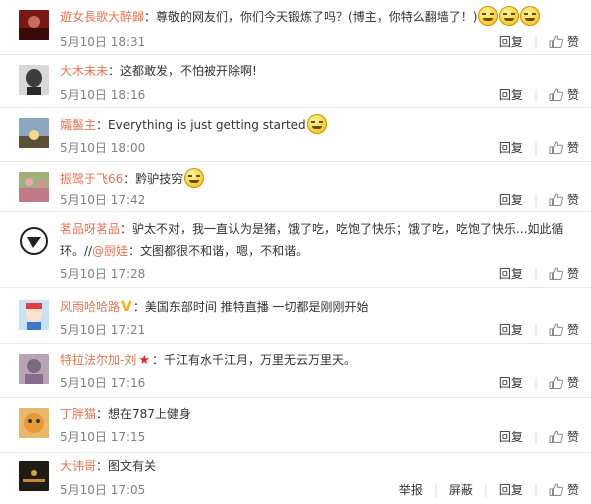 Image resolution: width=591 pixels, height=504 pixels. What do you see at coordinates (126, 307) in the screenshot?
I see `vip-icon: V` at bounding box center [126, 307].